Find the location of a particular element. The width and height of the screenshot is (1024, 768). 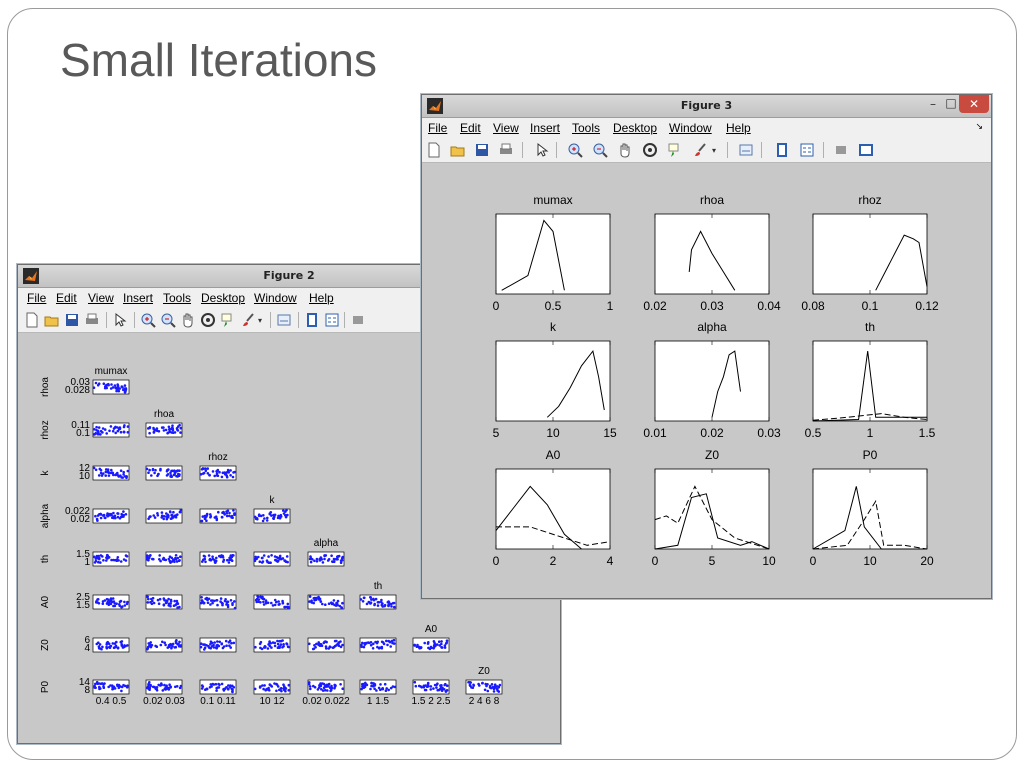

row-label: Z0 is located at coordinates (45, 645).